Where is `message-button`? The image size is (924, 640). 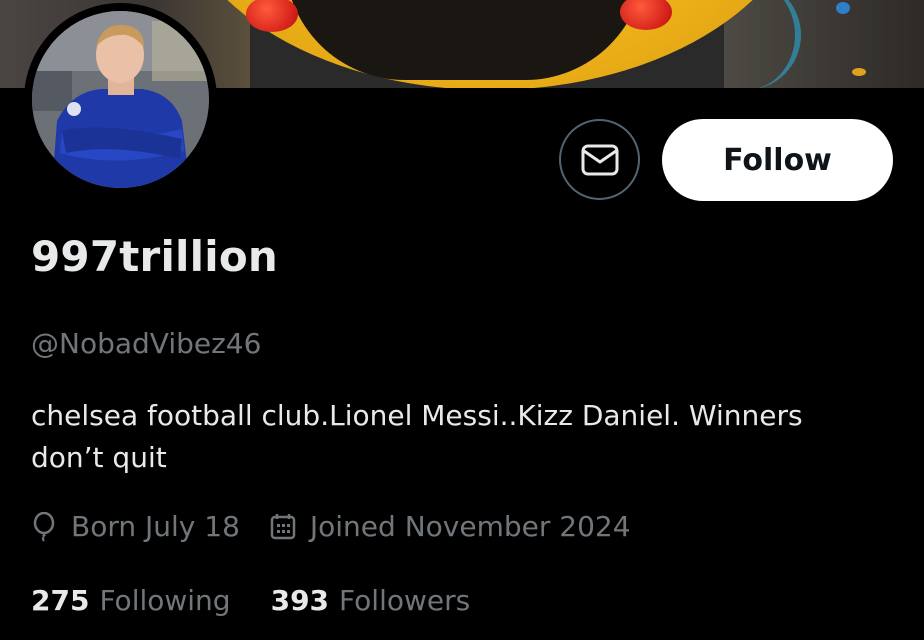 message-button is located at coordinates (599, 159).